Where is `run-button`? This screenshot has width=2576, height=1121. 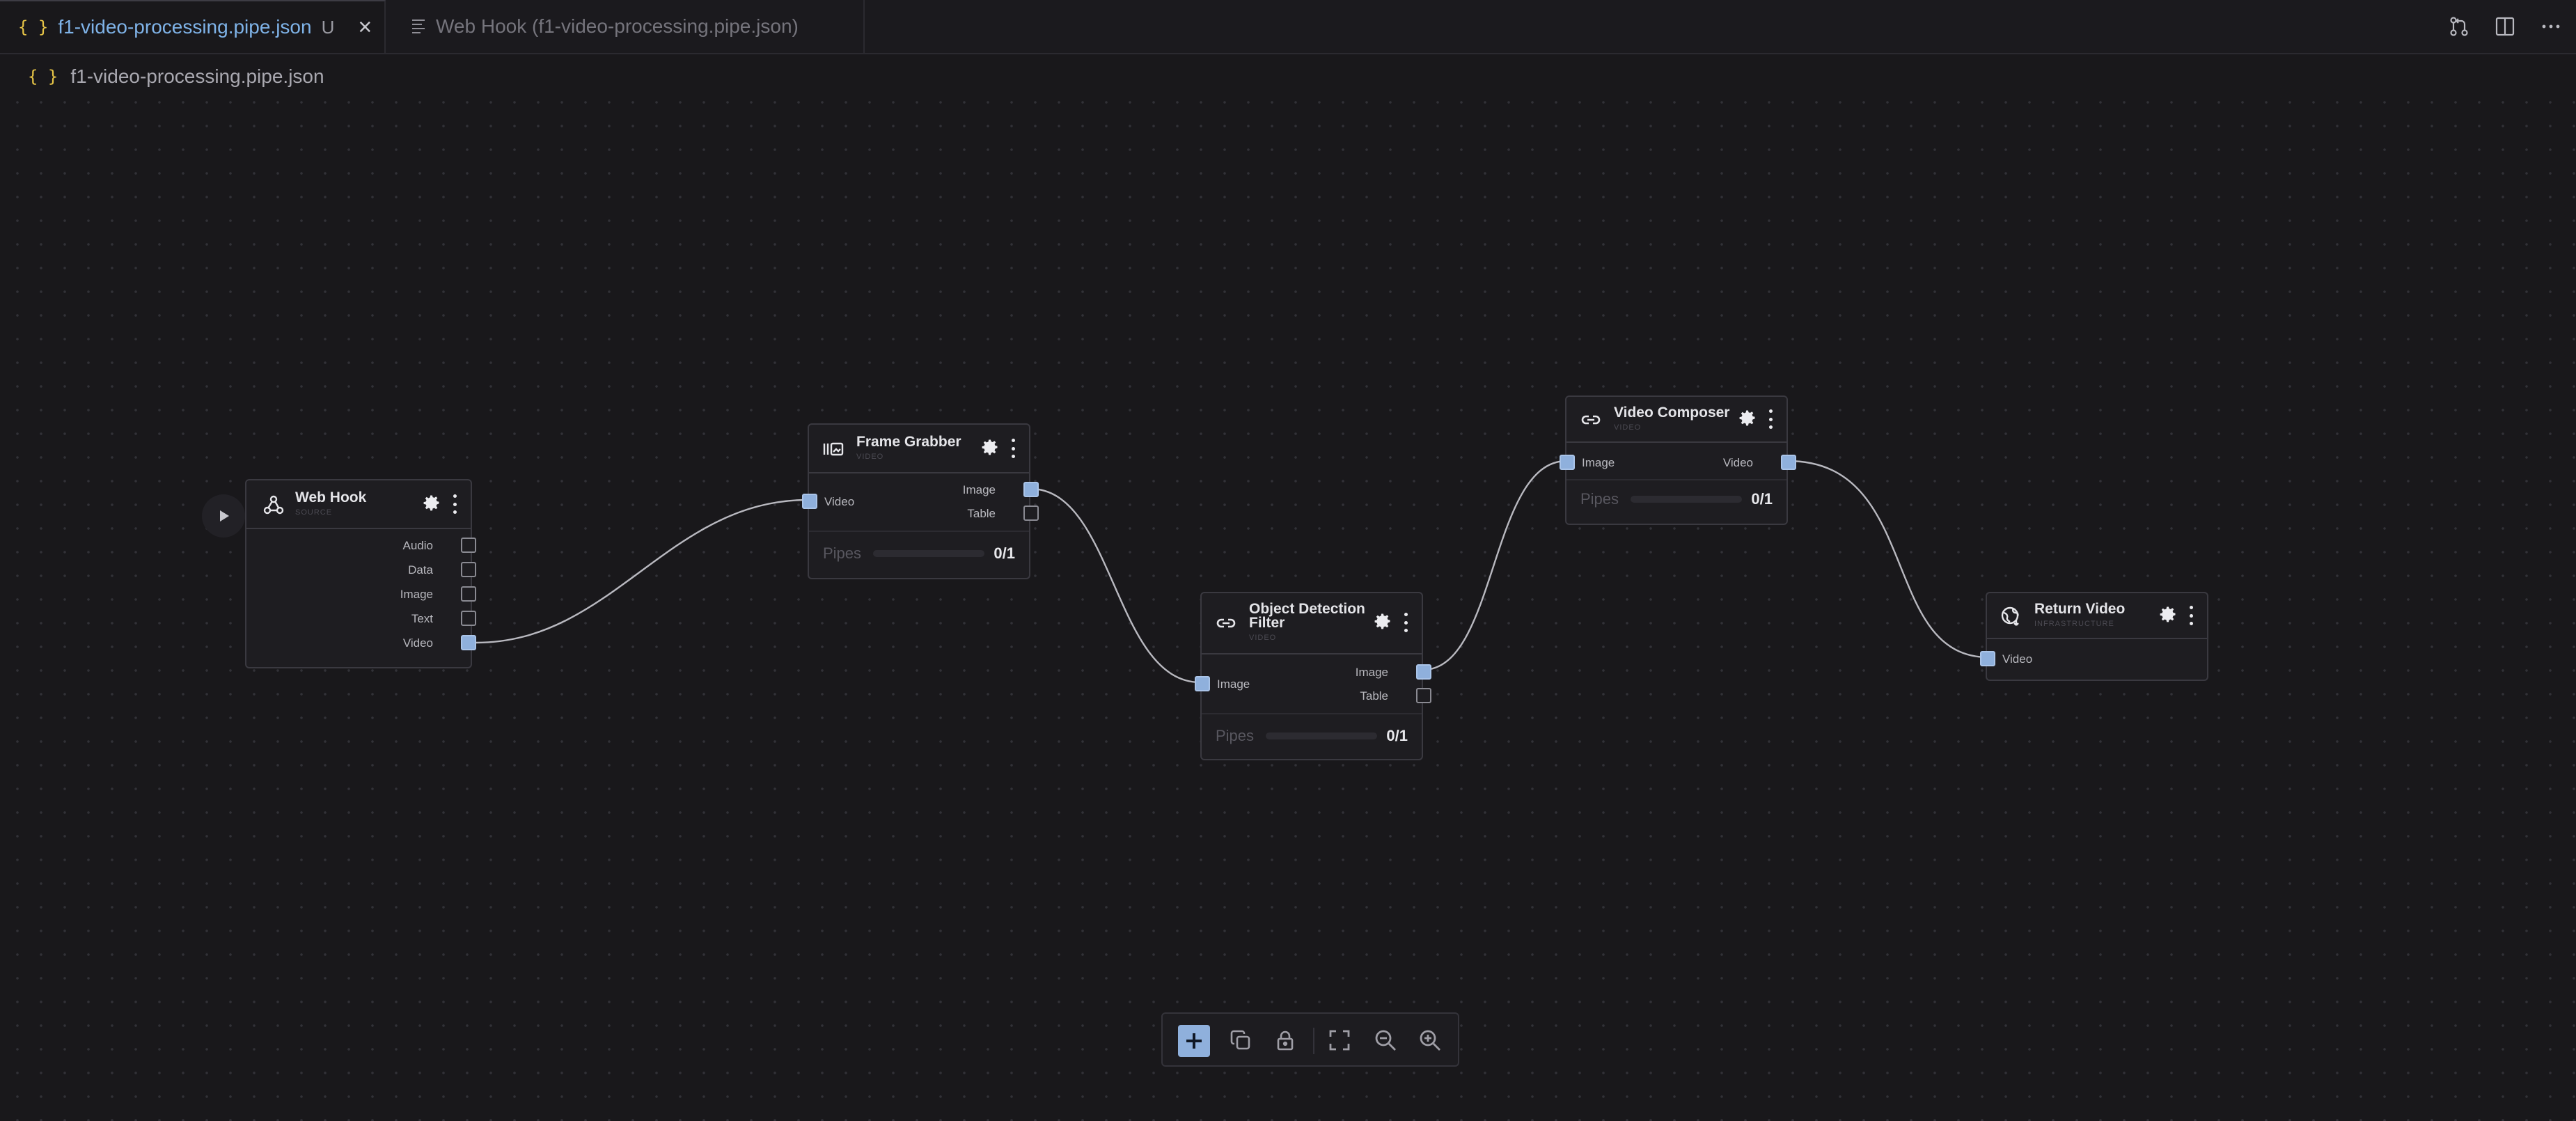
run-button is located at coordinates (223, 516).